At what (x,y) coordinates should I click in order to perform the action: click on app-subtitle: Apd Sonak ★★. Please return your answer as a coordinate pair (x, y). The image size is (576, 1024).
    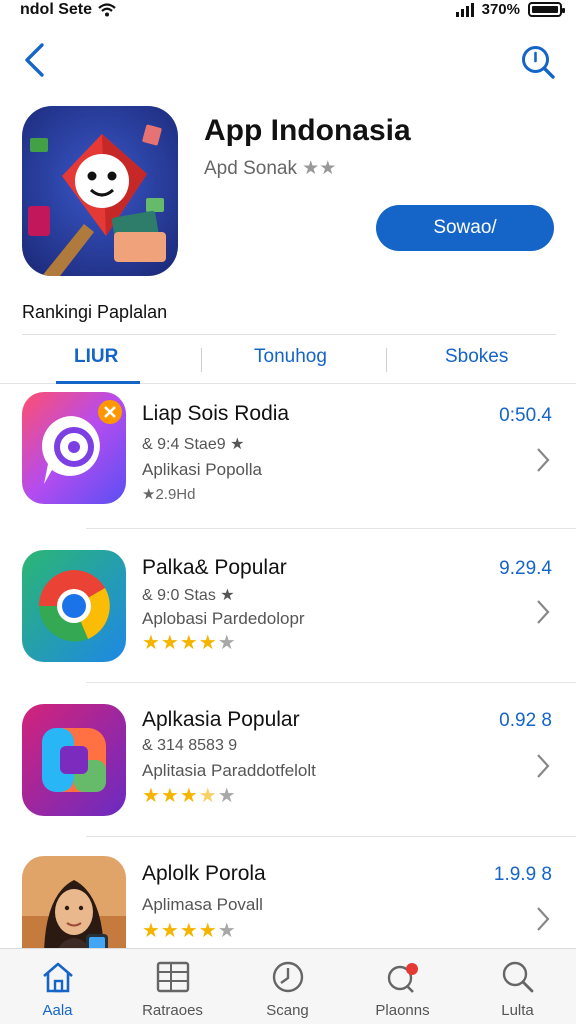
    Looking at the image, I should click on (270, 168).